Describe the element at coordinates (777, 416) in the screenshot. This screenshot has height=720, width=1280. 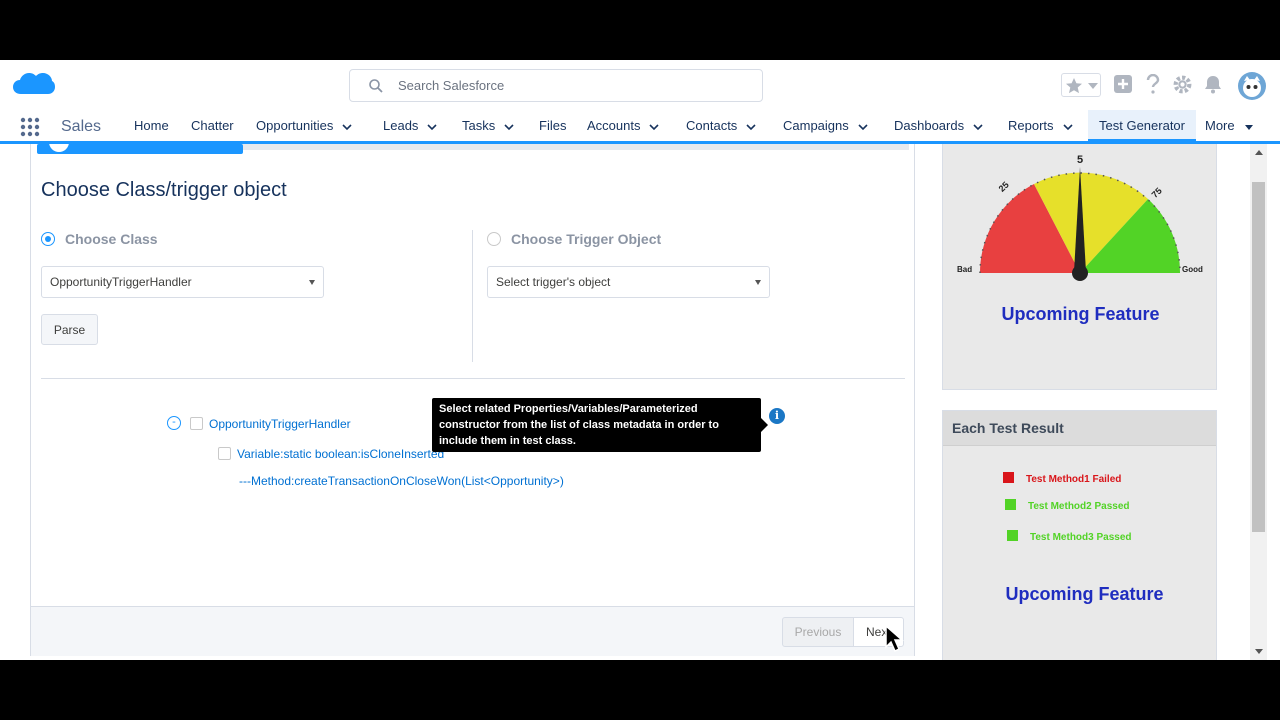
I see `info-icon: i` at that location.